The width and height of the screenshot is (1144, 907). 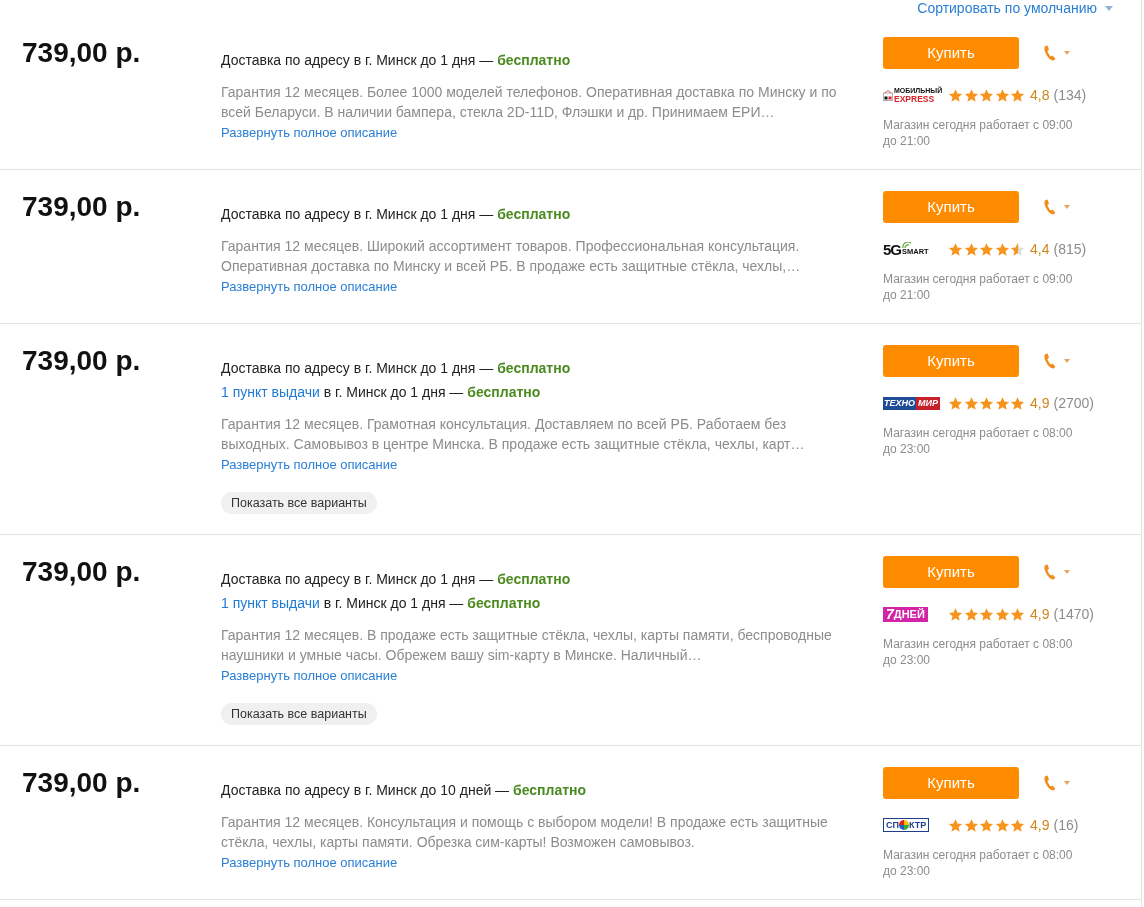 What do you see at coordinates (888, 95) in the screenshot?
I see `gift-box-icon` at bounding box center [888, 95].